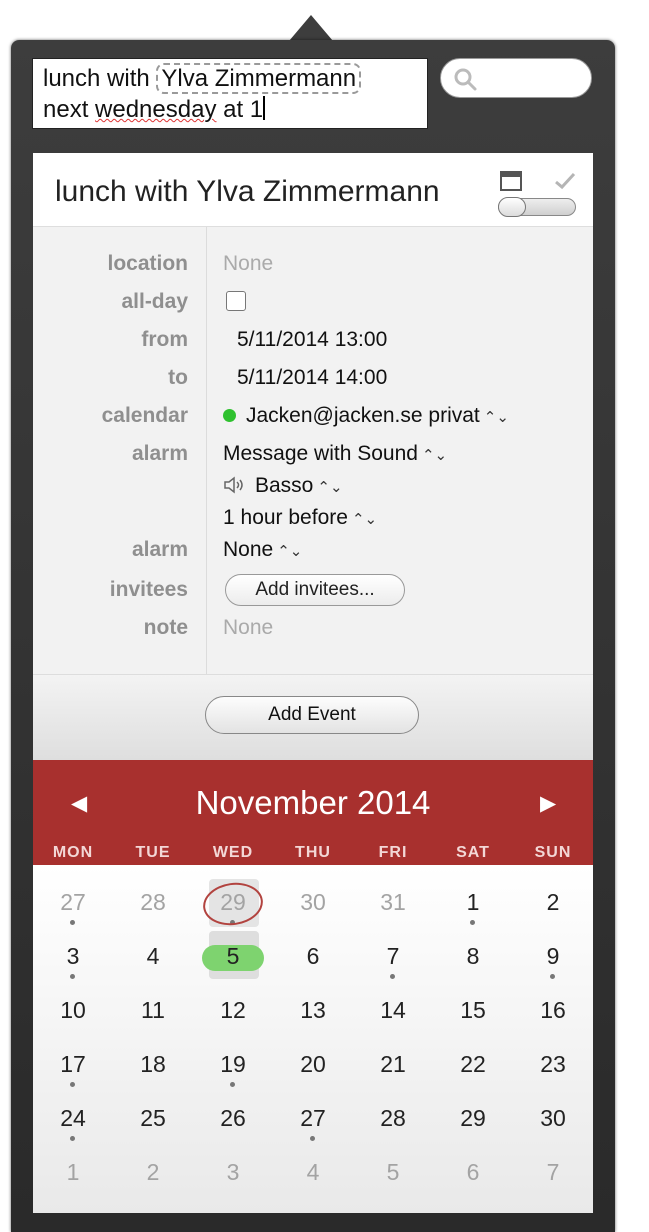  Describe the element at coordinates (320, 453) in the screenshot. I see `alarm-type-value: Message with Sound` at that location.